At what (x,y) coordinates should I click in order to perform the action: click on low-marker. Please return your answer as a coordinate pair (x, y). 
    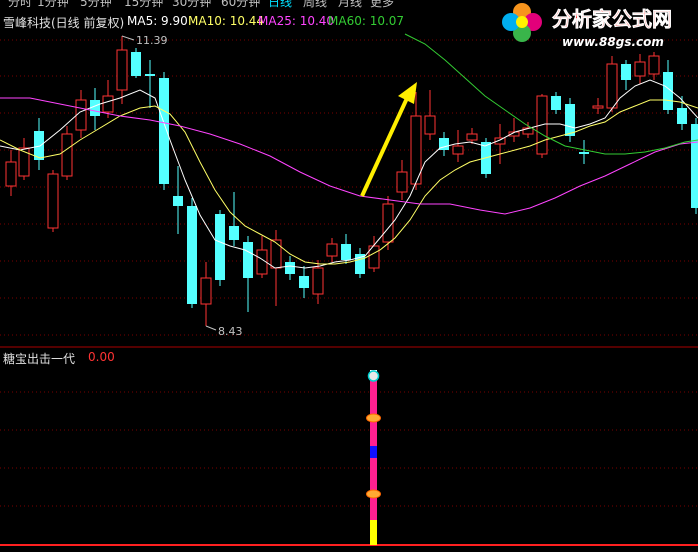
    Looking at the image, I should click on (211, 328).